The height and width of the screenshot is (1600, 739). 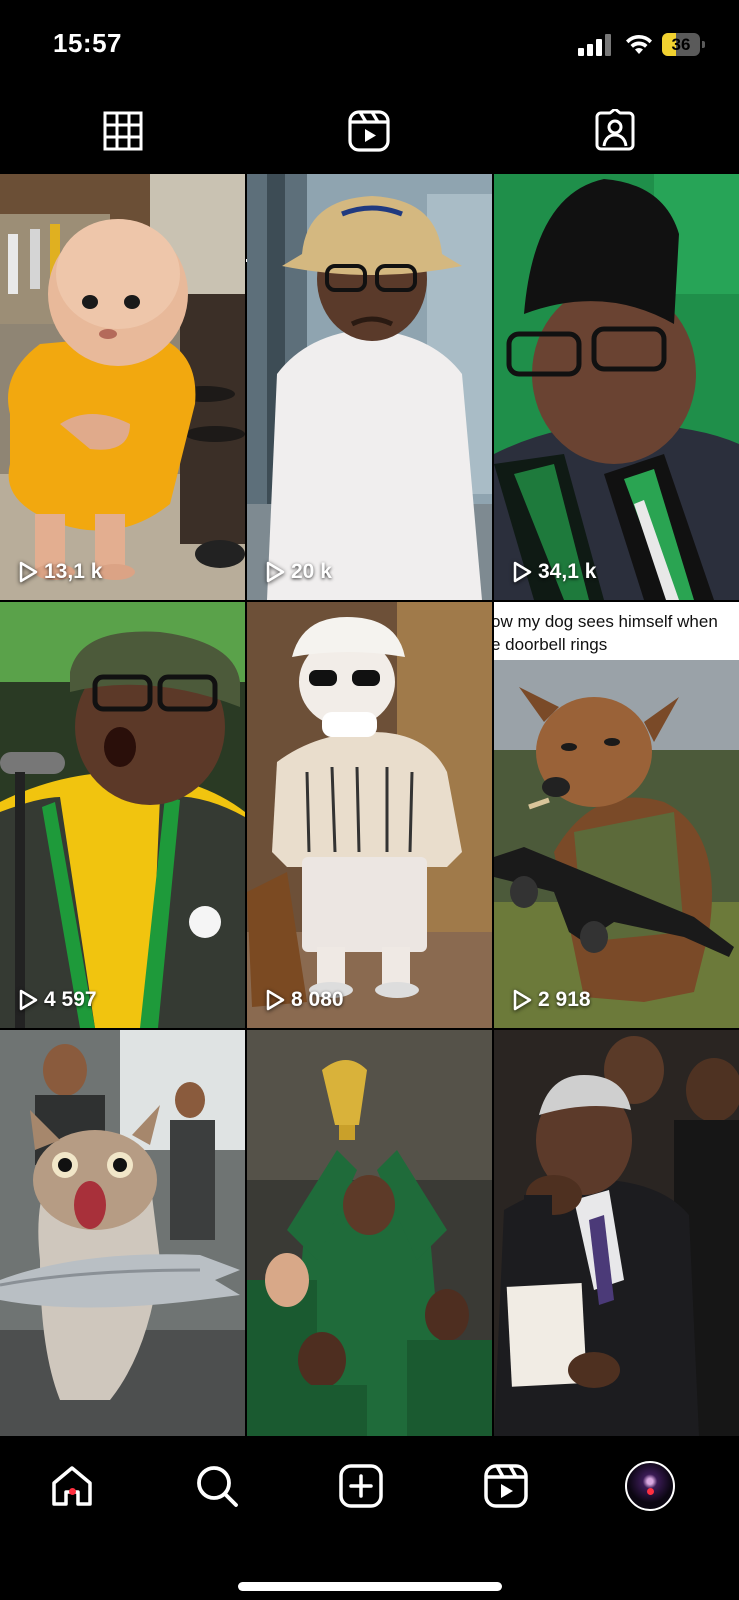 I want to click on reel-thumbnail: 20 k, so click(x=369, y=387).